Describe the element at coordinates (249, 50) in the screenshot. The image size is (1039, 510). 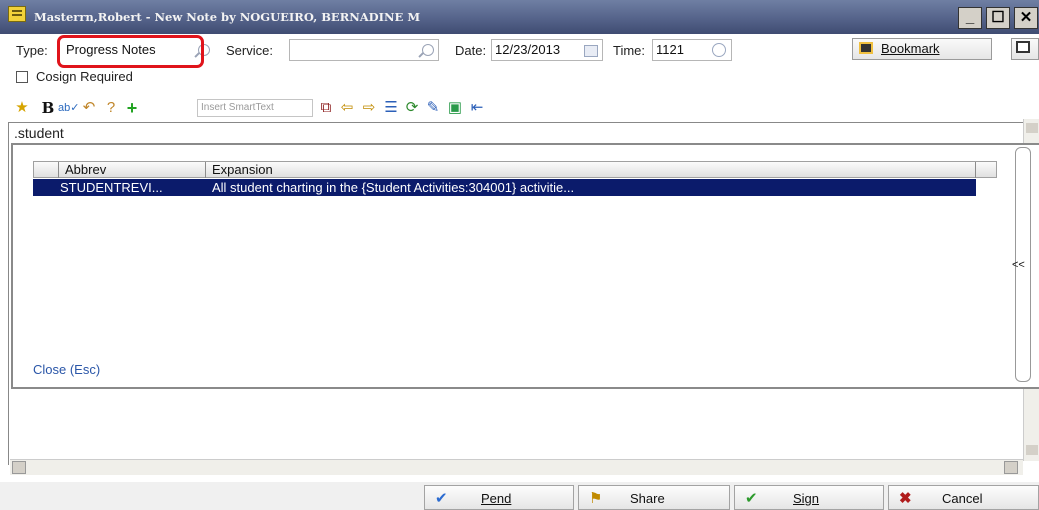
I see `service-label: Service:` at that location.